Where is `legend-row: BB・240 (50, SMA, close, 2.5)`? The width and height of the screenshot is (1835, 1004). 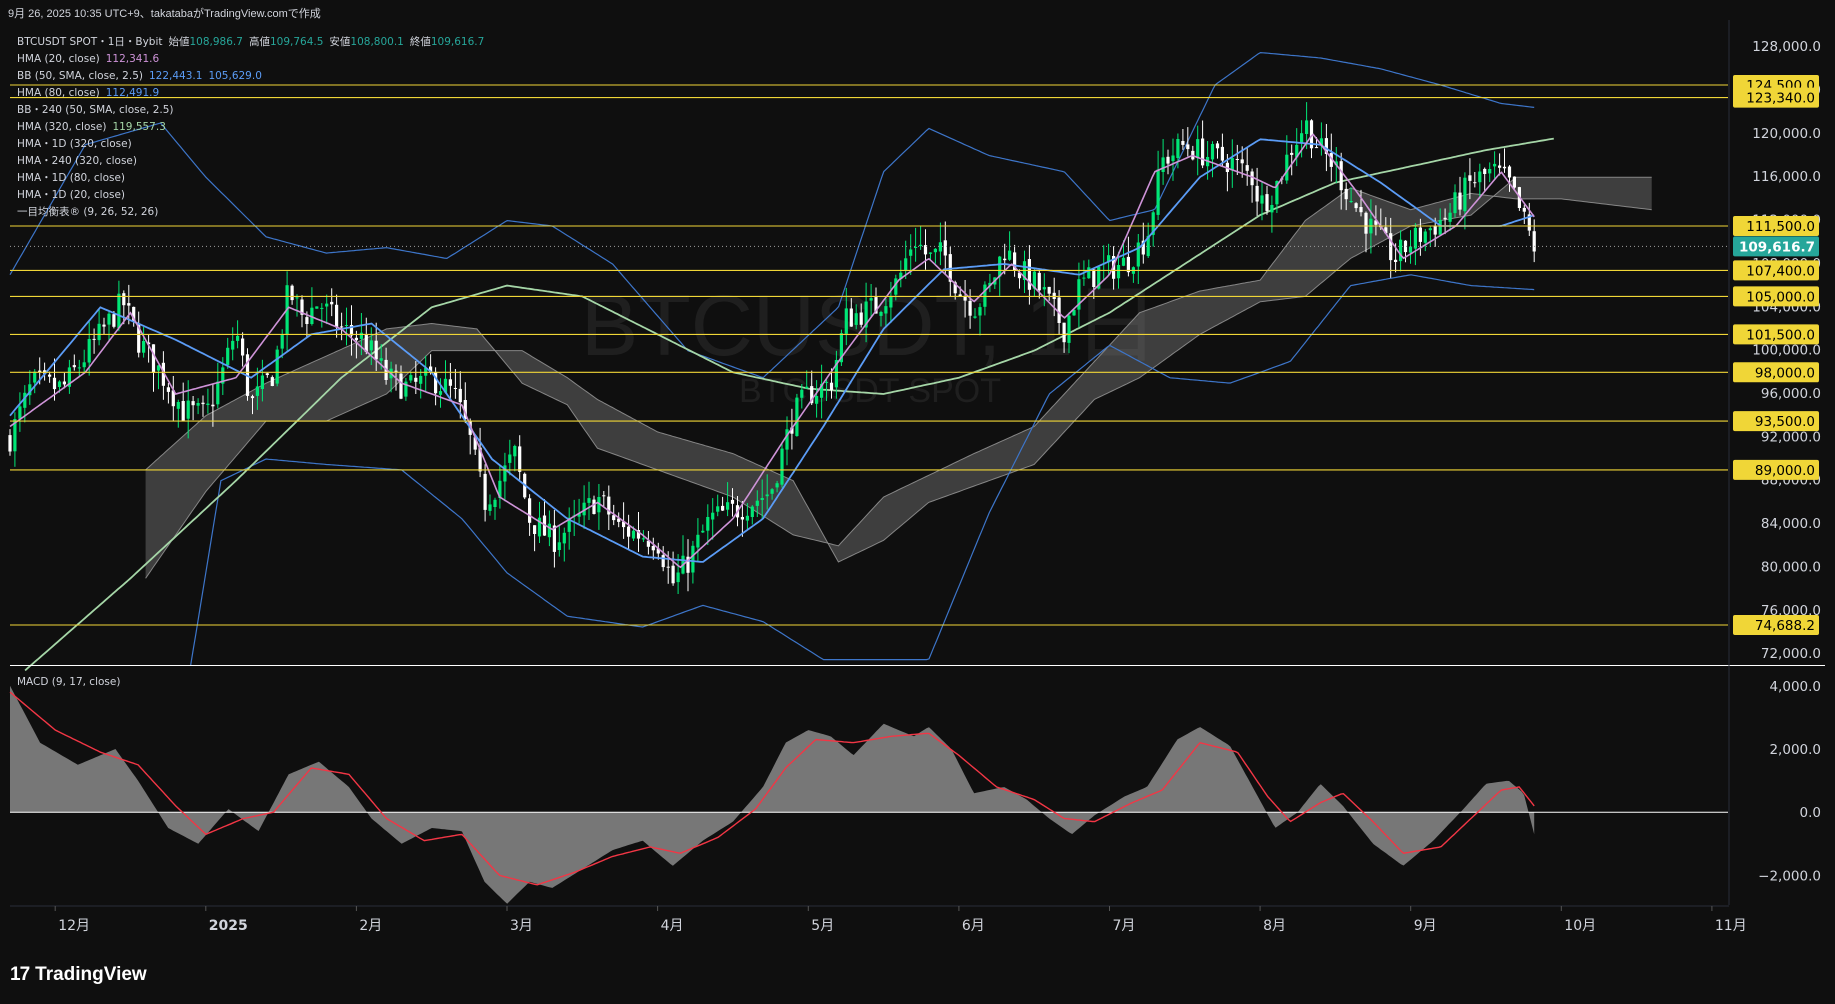 legend-row: BB・240 (50, SMA, close, 2.5) is located at coordinates (95, 110).